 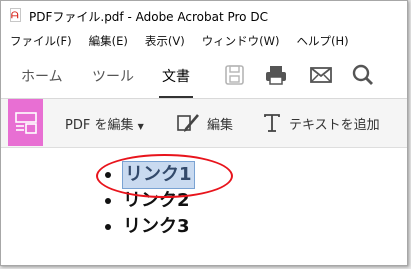 I want to click on menu-window: ウィンドウ(W), so click(x=241, y=41).